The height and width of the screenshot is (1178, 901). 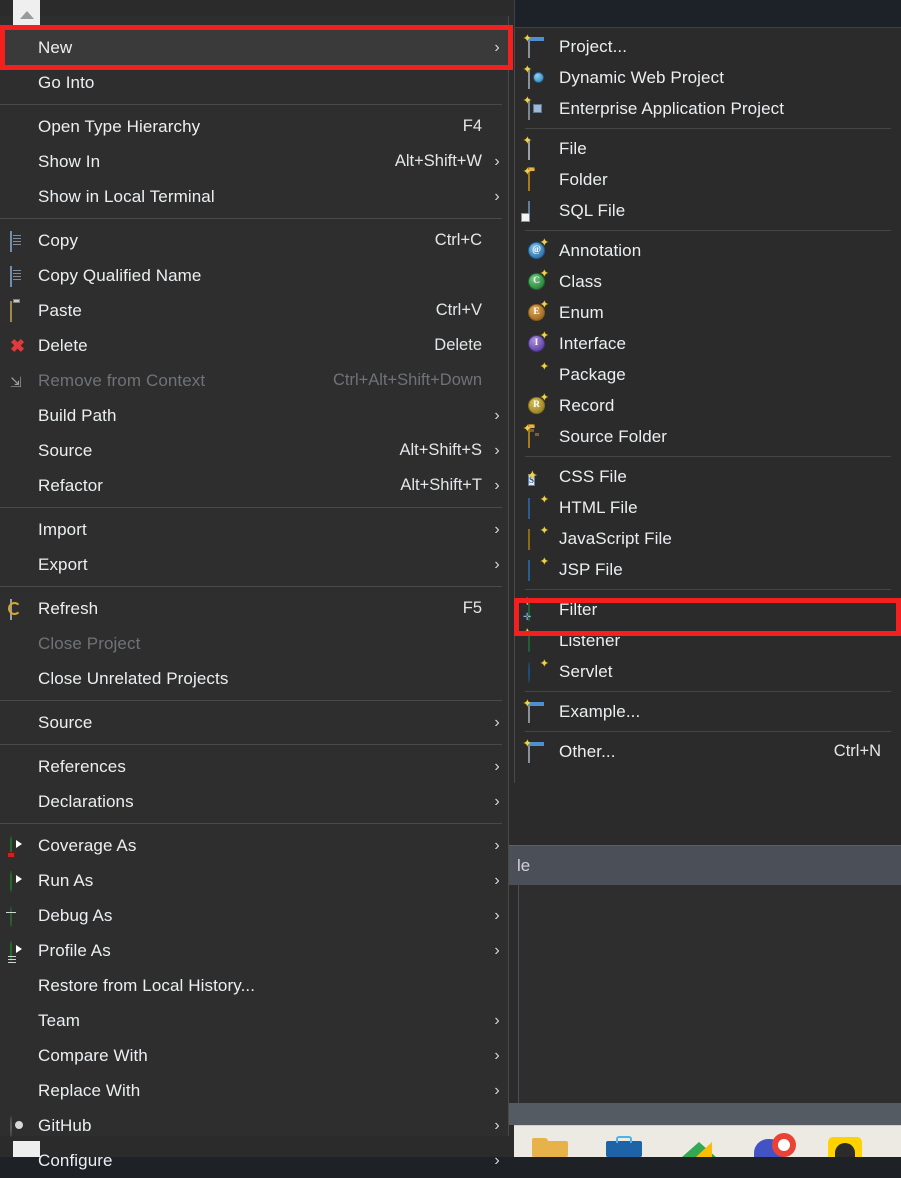 I want to click on menu-item-annotation: @ ✦ Annotation, so click(x=708, y=250).